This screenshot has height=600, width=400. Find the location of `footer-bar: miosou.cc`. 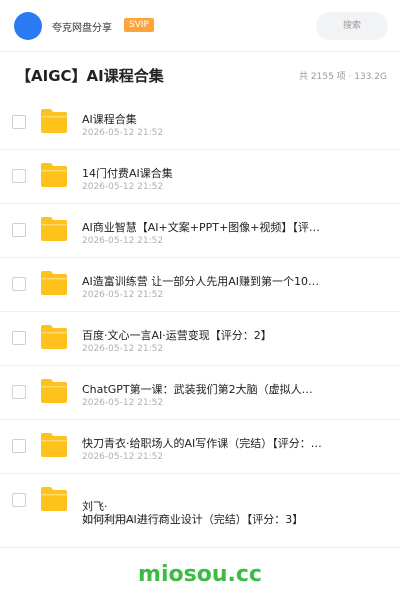

footer-bar: miosou.cc is located at coordinates (200, 573).